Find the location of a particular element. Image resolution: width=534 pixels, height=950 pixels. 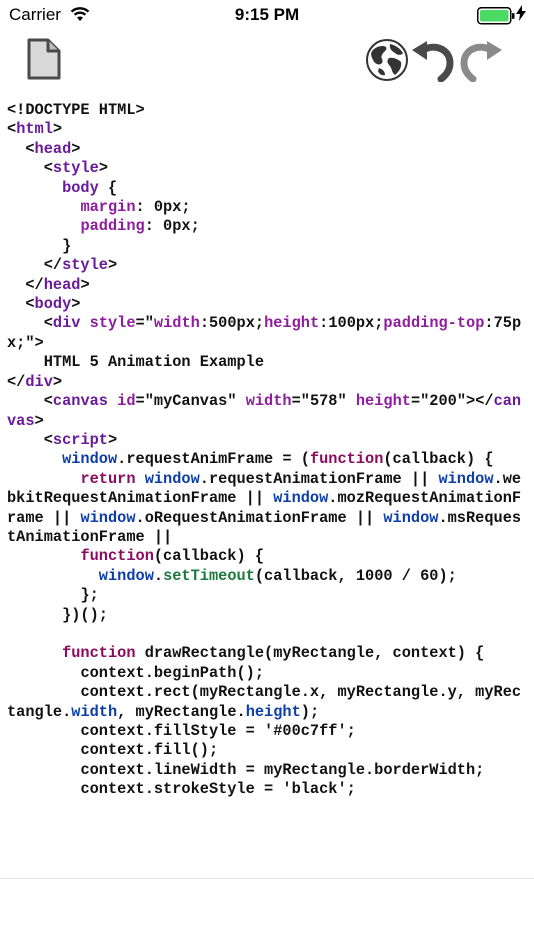

code-line: context.fillStyle = '#00c7ff'; is located at coordinates (267, 731).